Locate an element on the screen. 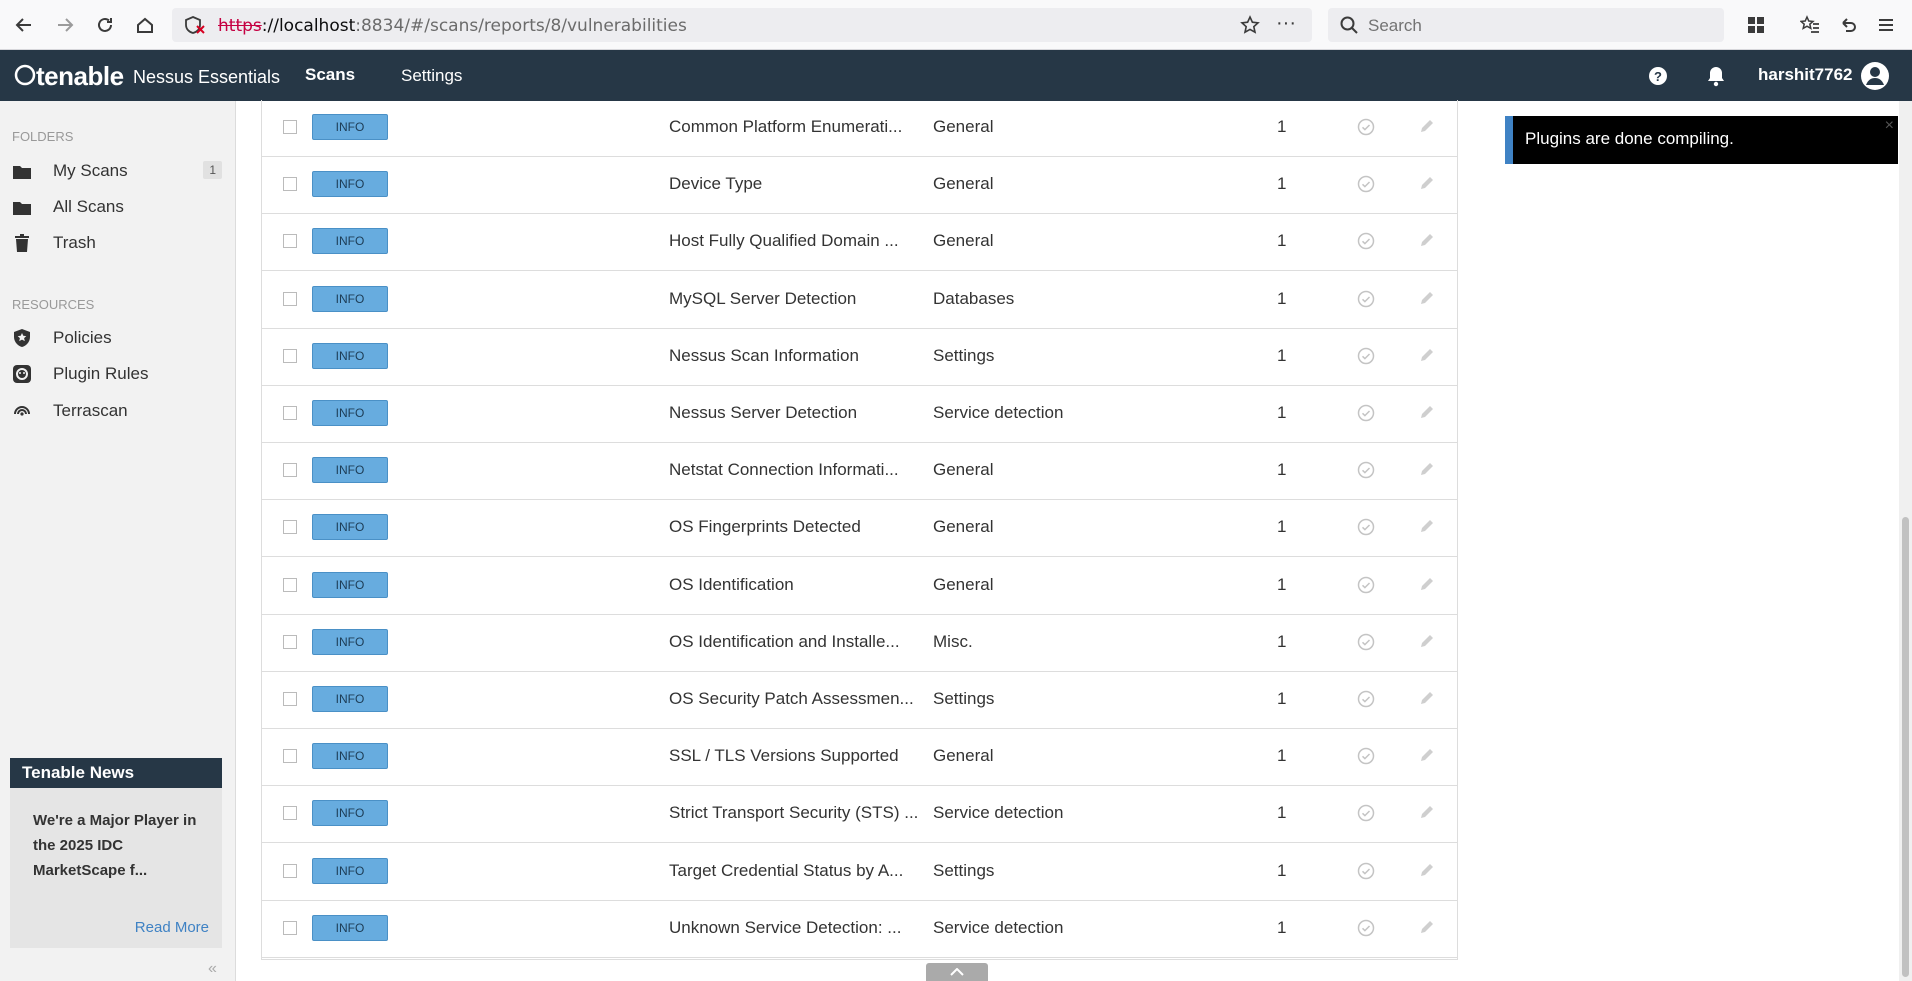 Image resolution: width=1912 pixels, height=981 pixels. plugin-name: Nessus Server Detection is located at coordinates (763, 413).